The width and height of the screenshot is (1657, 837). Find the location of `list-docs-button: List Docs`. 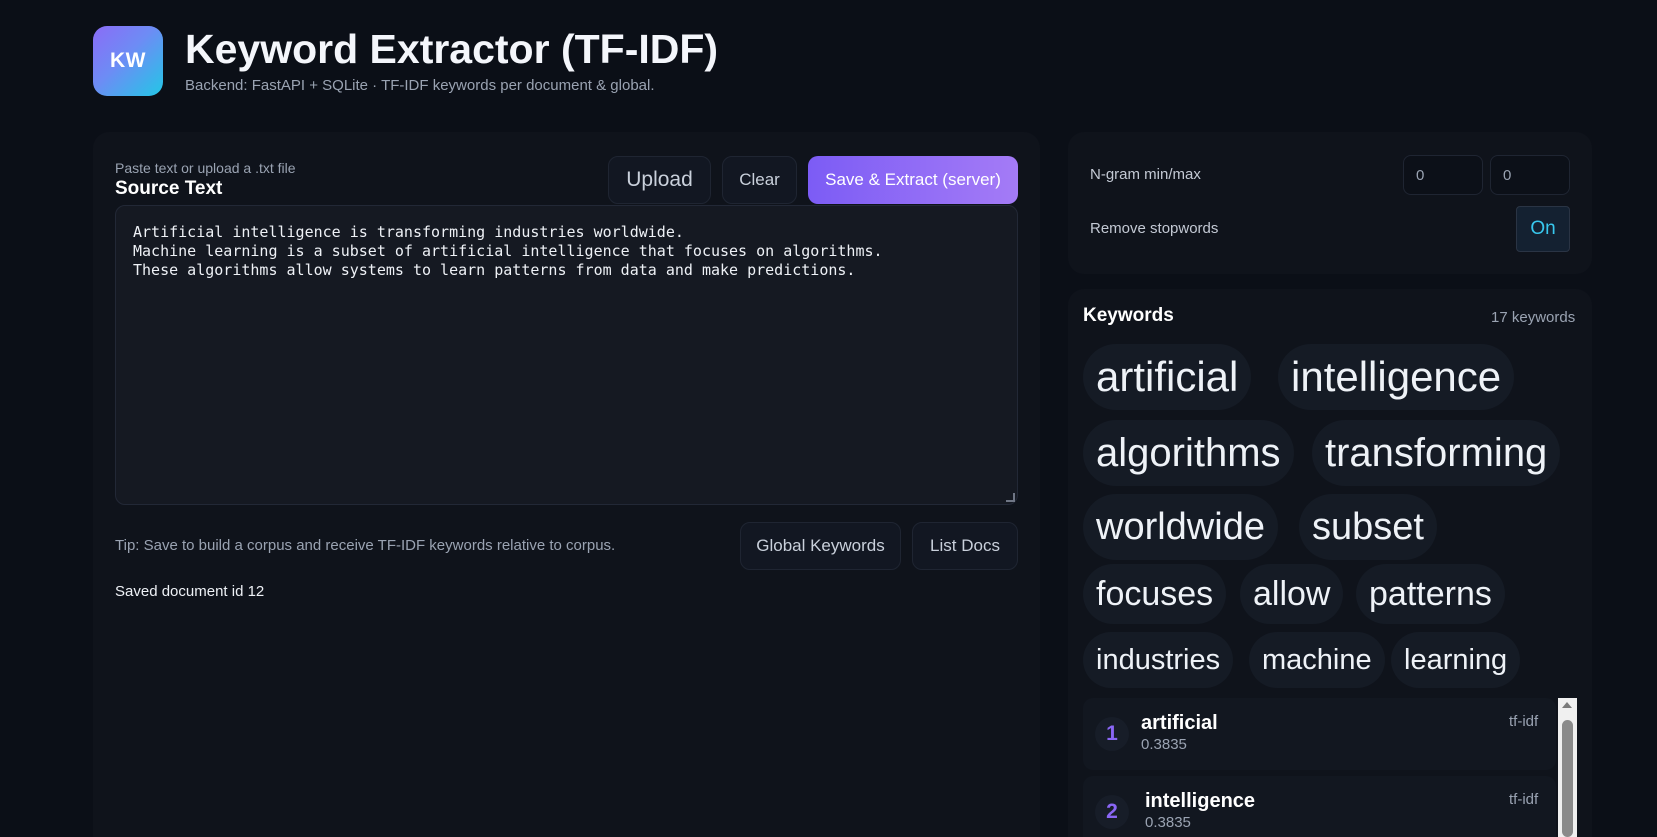

list-docs-button: List Docs is located at coordinates (965, 546).